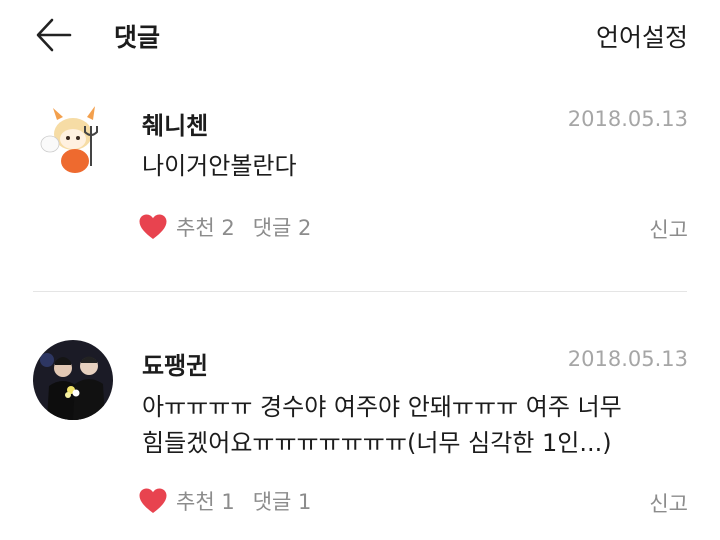  I want to click on like-button: 추천 1, so click(186, 501).